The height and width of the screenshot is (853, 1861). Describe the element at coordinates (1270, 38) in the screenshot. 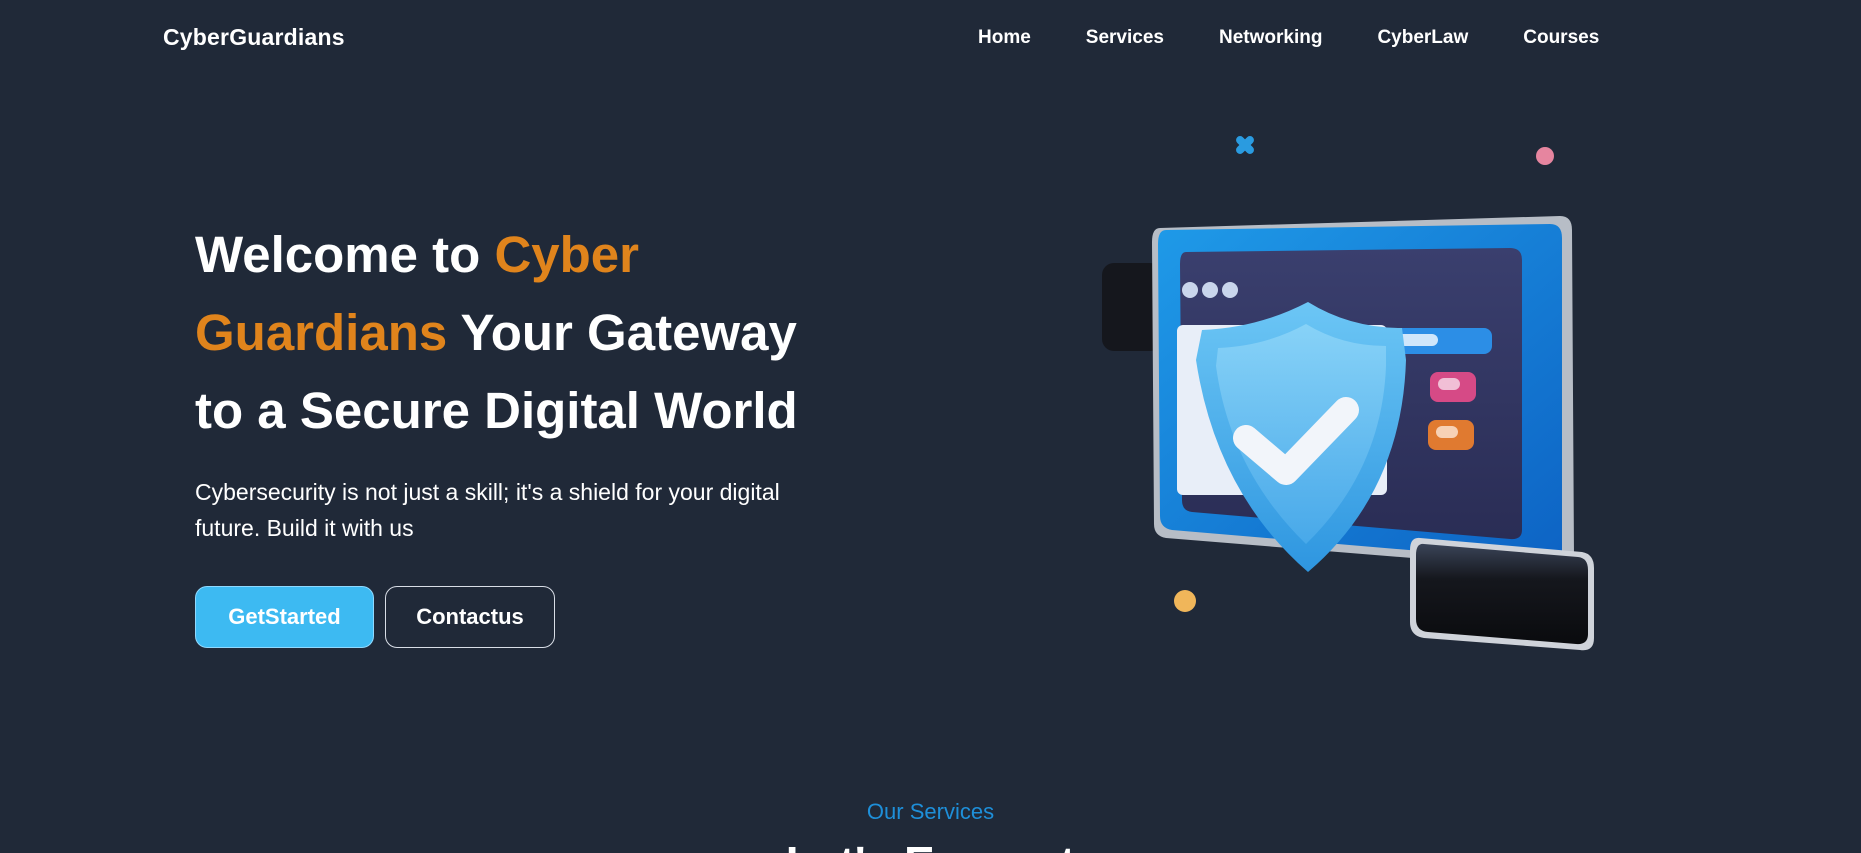

I see `nav-item-networking: Networking` at that location.